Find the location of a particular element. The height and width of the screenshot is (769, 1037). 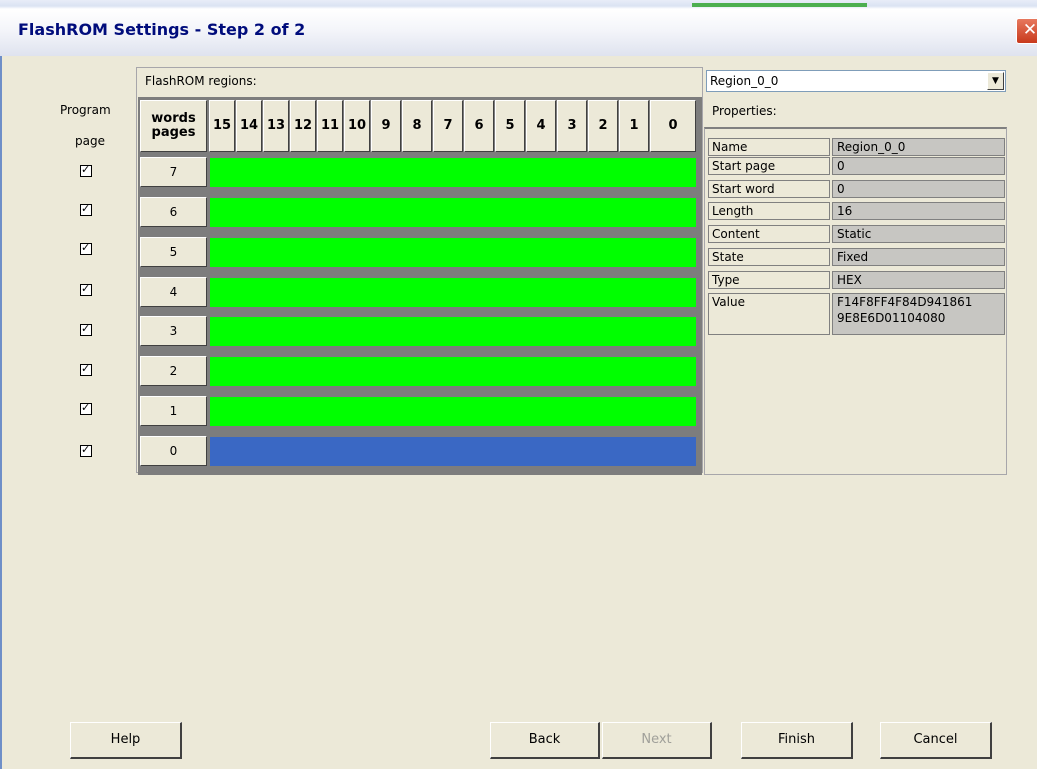

word-column-header: 10 is located at coordinates (357, 126).